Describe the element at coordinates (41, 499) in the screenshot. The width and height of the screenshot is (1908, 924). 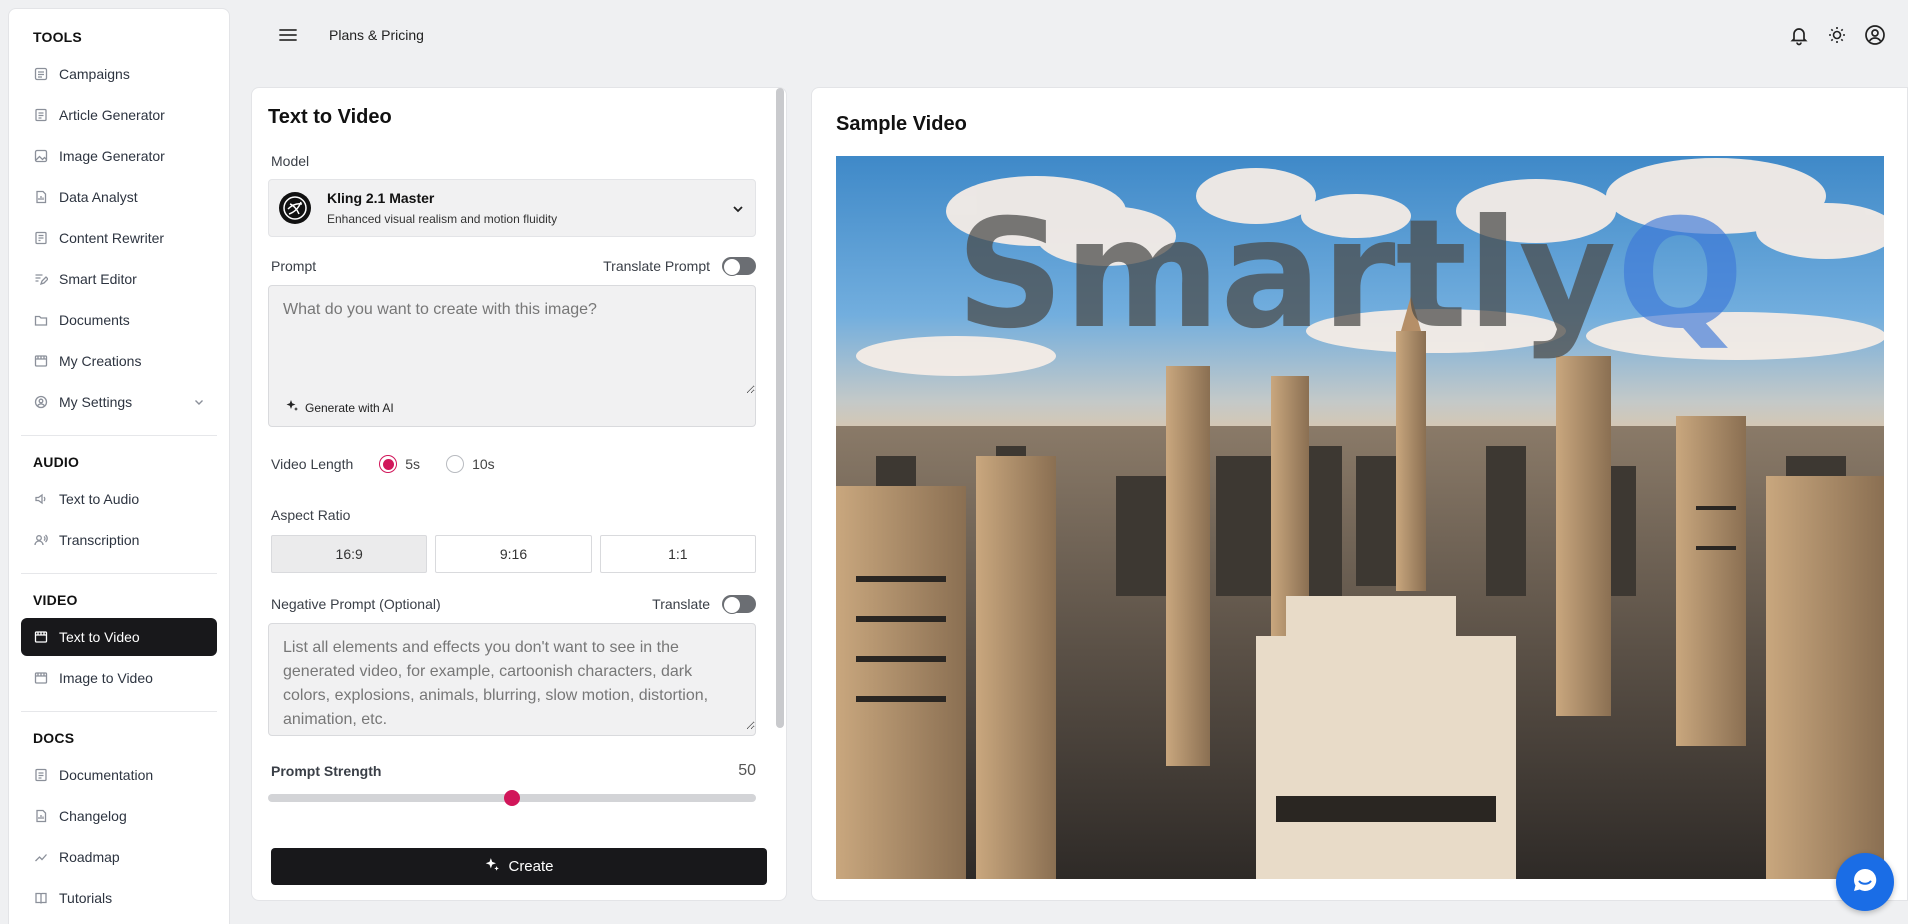
I see `speaker-icon` at that location.